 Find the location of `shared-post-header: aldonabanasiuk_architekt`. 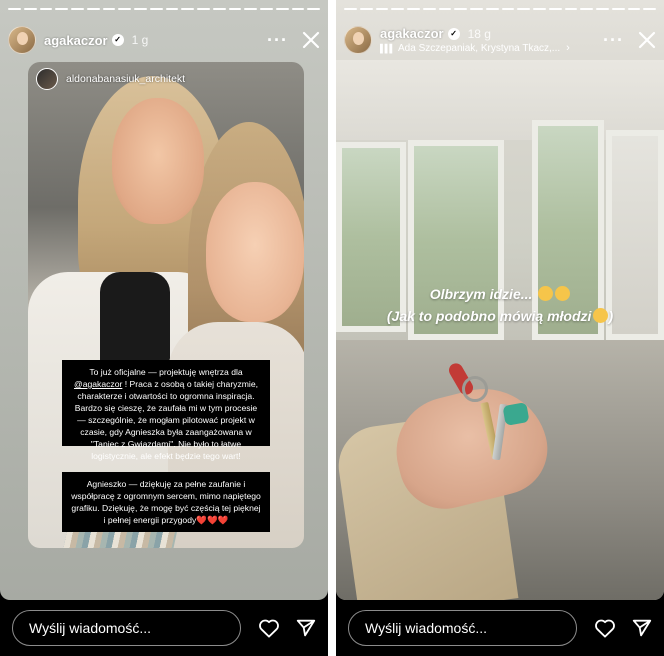

shared-post-header: aldonabanasiuk_architekt is located at coordinates (110, 79).